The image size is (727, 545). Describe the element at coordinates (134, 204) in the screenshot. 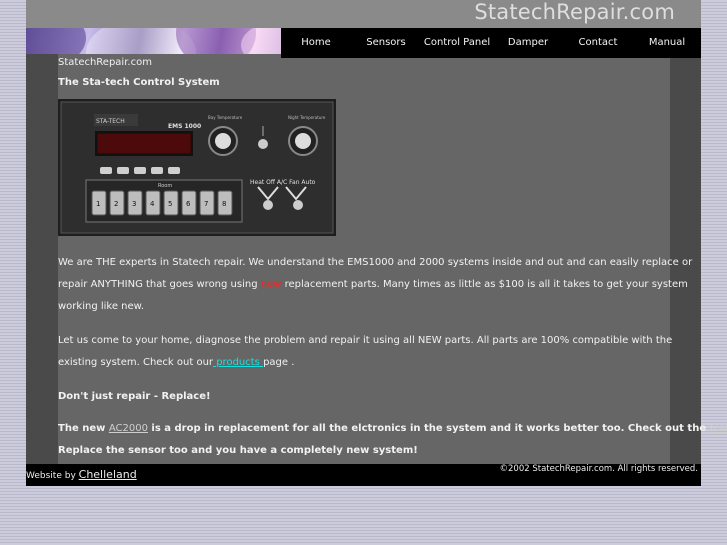

I see `room-button-label: 3` at that location.